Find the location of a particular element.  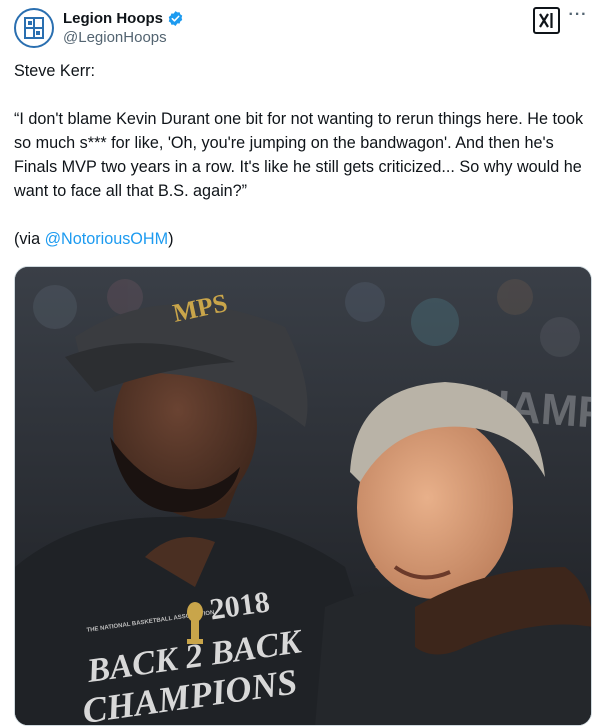

mention-link: @NotoriousOHM is located at coordinates (106, 239).